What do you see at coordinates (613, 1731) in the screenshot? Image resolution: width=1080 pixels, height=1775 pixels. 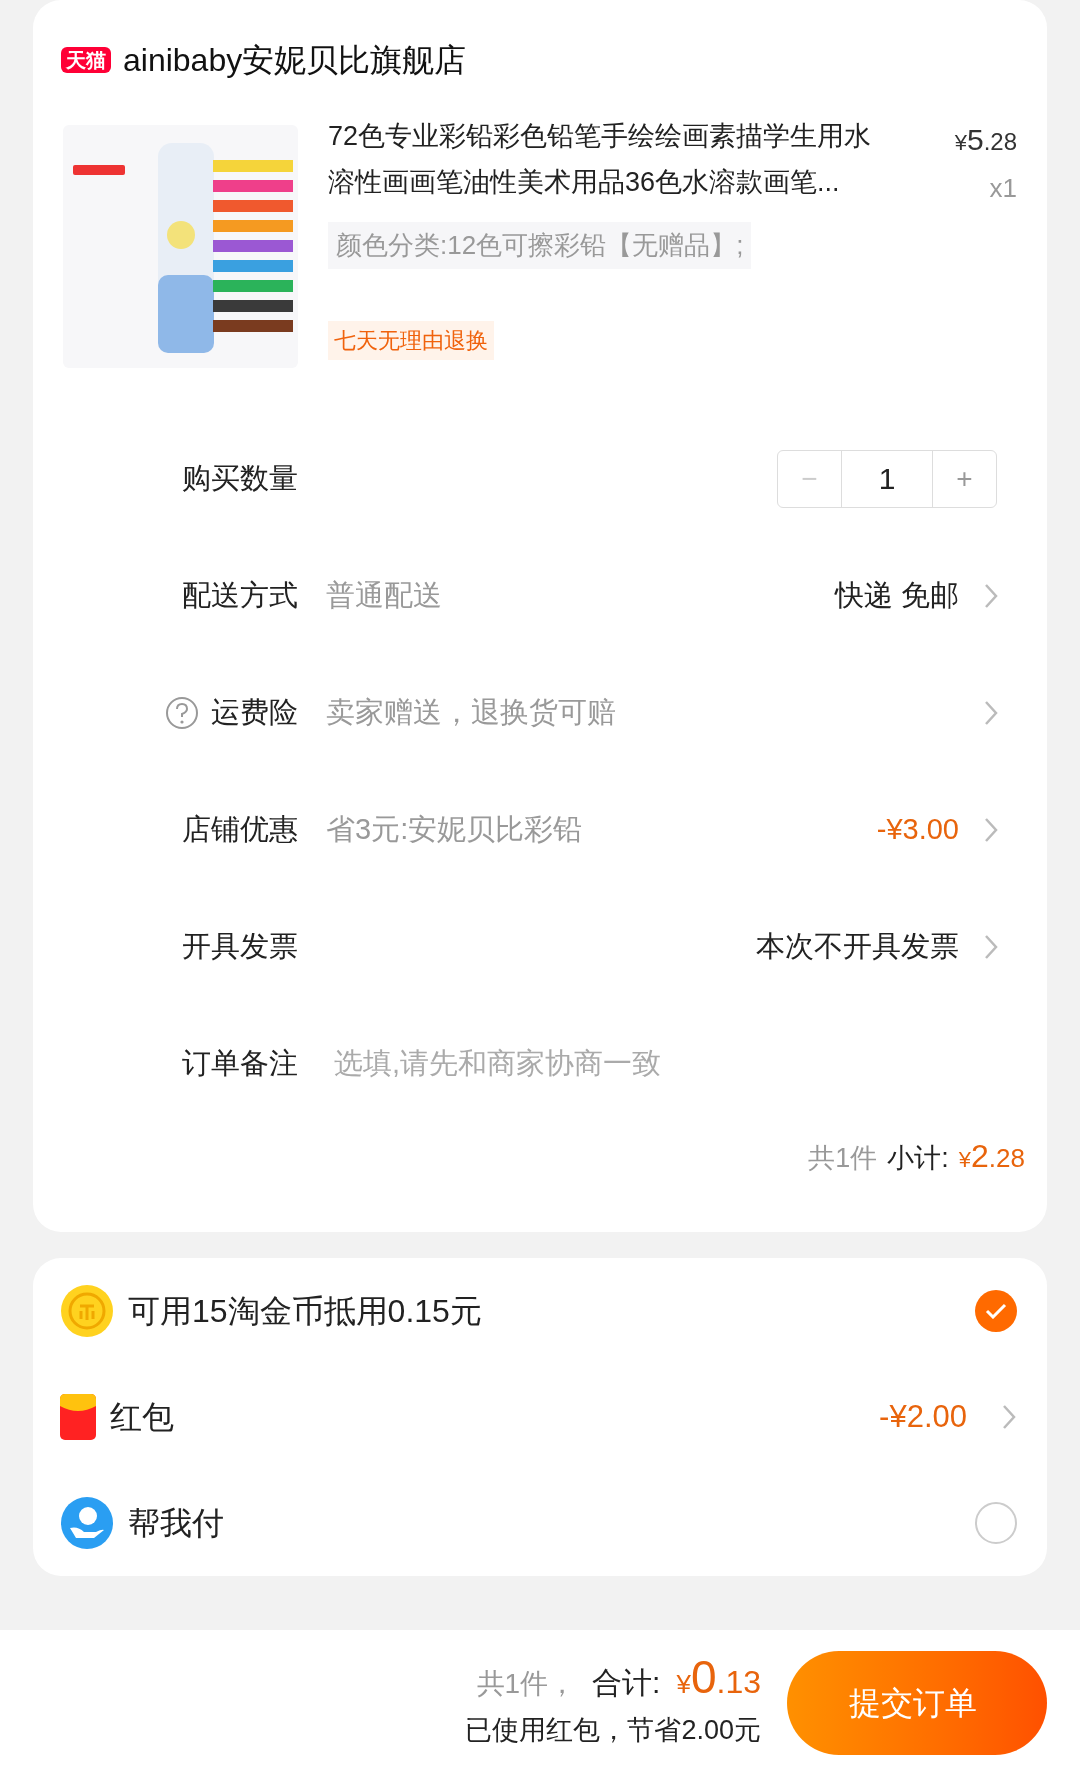 I see `saving-note: 已使用红包，节省2.00元` at bounding box center [613, 1731].